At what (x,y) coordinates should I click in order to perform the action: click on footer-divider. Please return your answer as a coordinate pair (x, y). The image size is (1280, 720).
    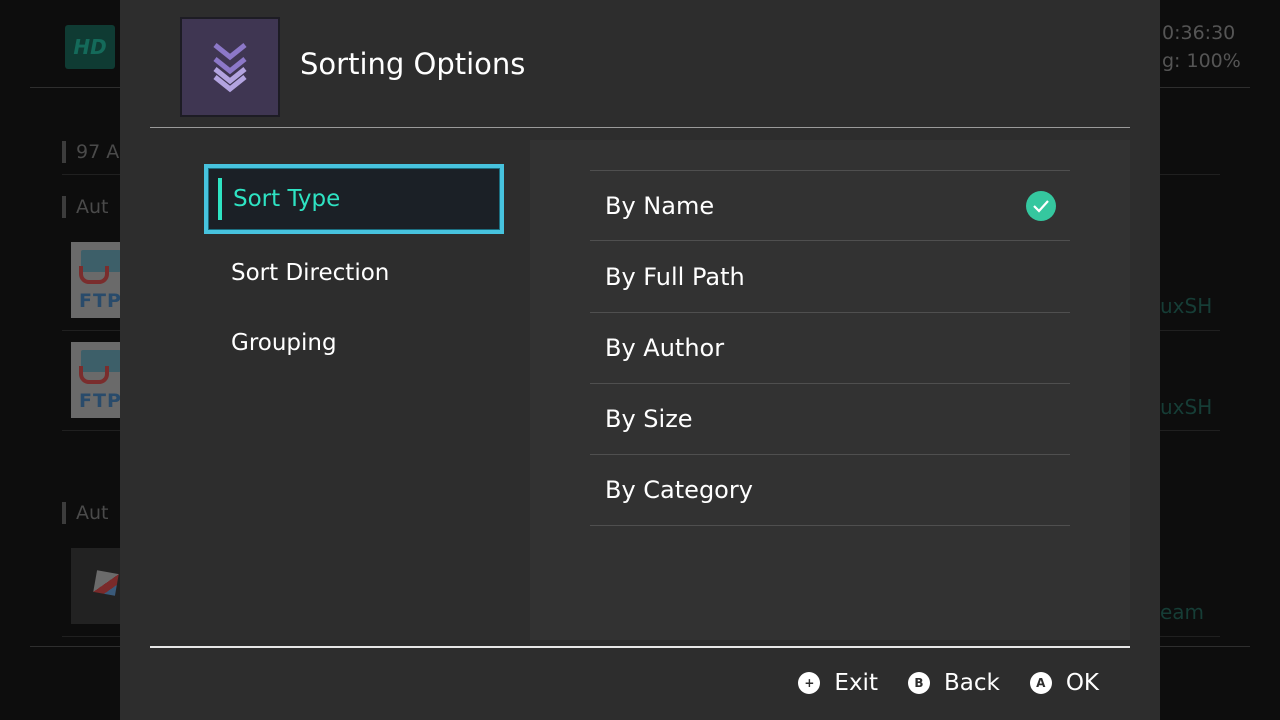
    Looking at the image, I should click on (640, 647).